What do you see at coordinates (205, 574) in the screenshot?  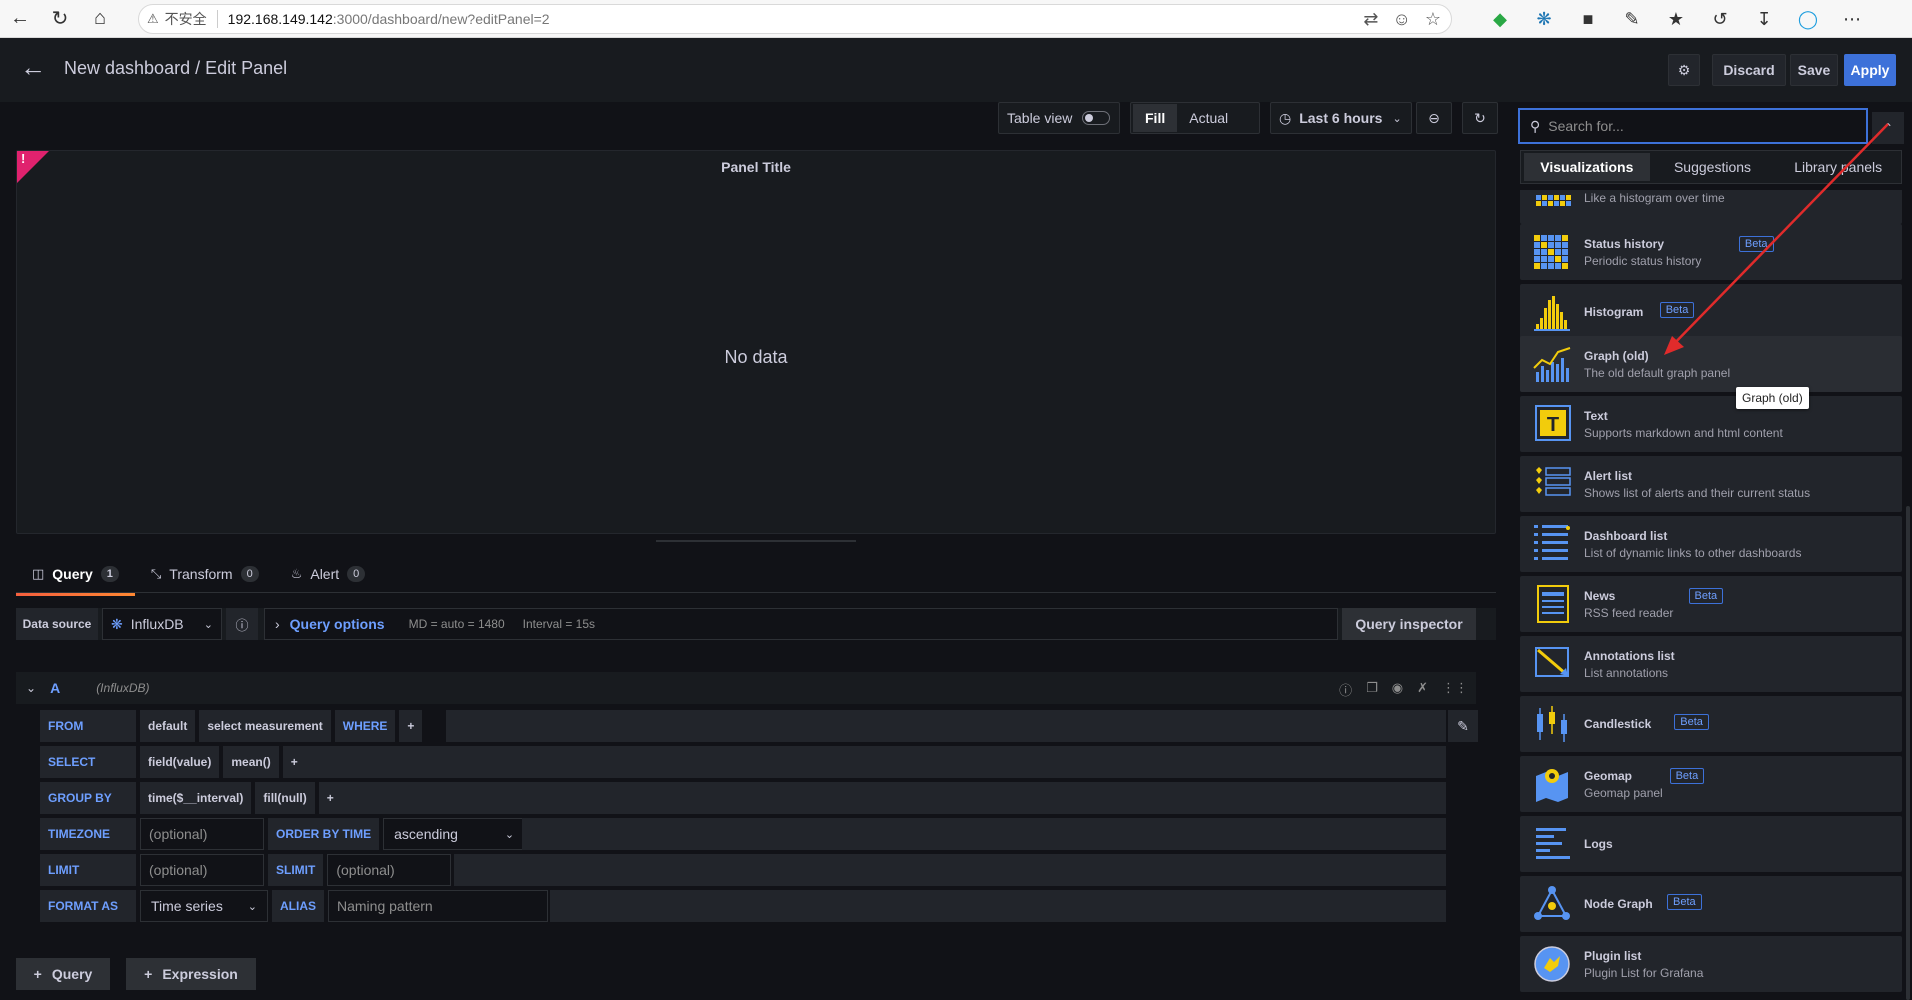 I see `tab-transform: ⤡ Transform 0` at bounding box center [205, 574].